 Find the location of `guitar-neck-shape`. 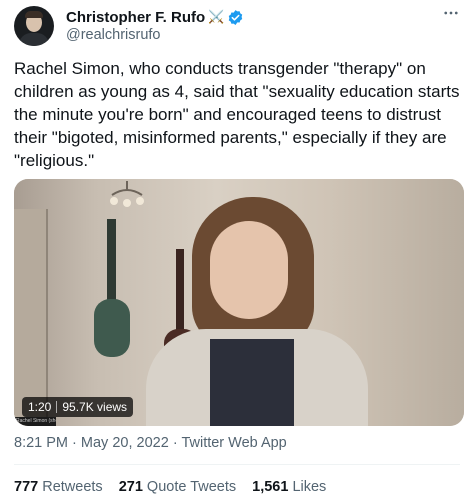

guitar-neck-shape is located at coordinates (111, 261).